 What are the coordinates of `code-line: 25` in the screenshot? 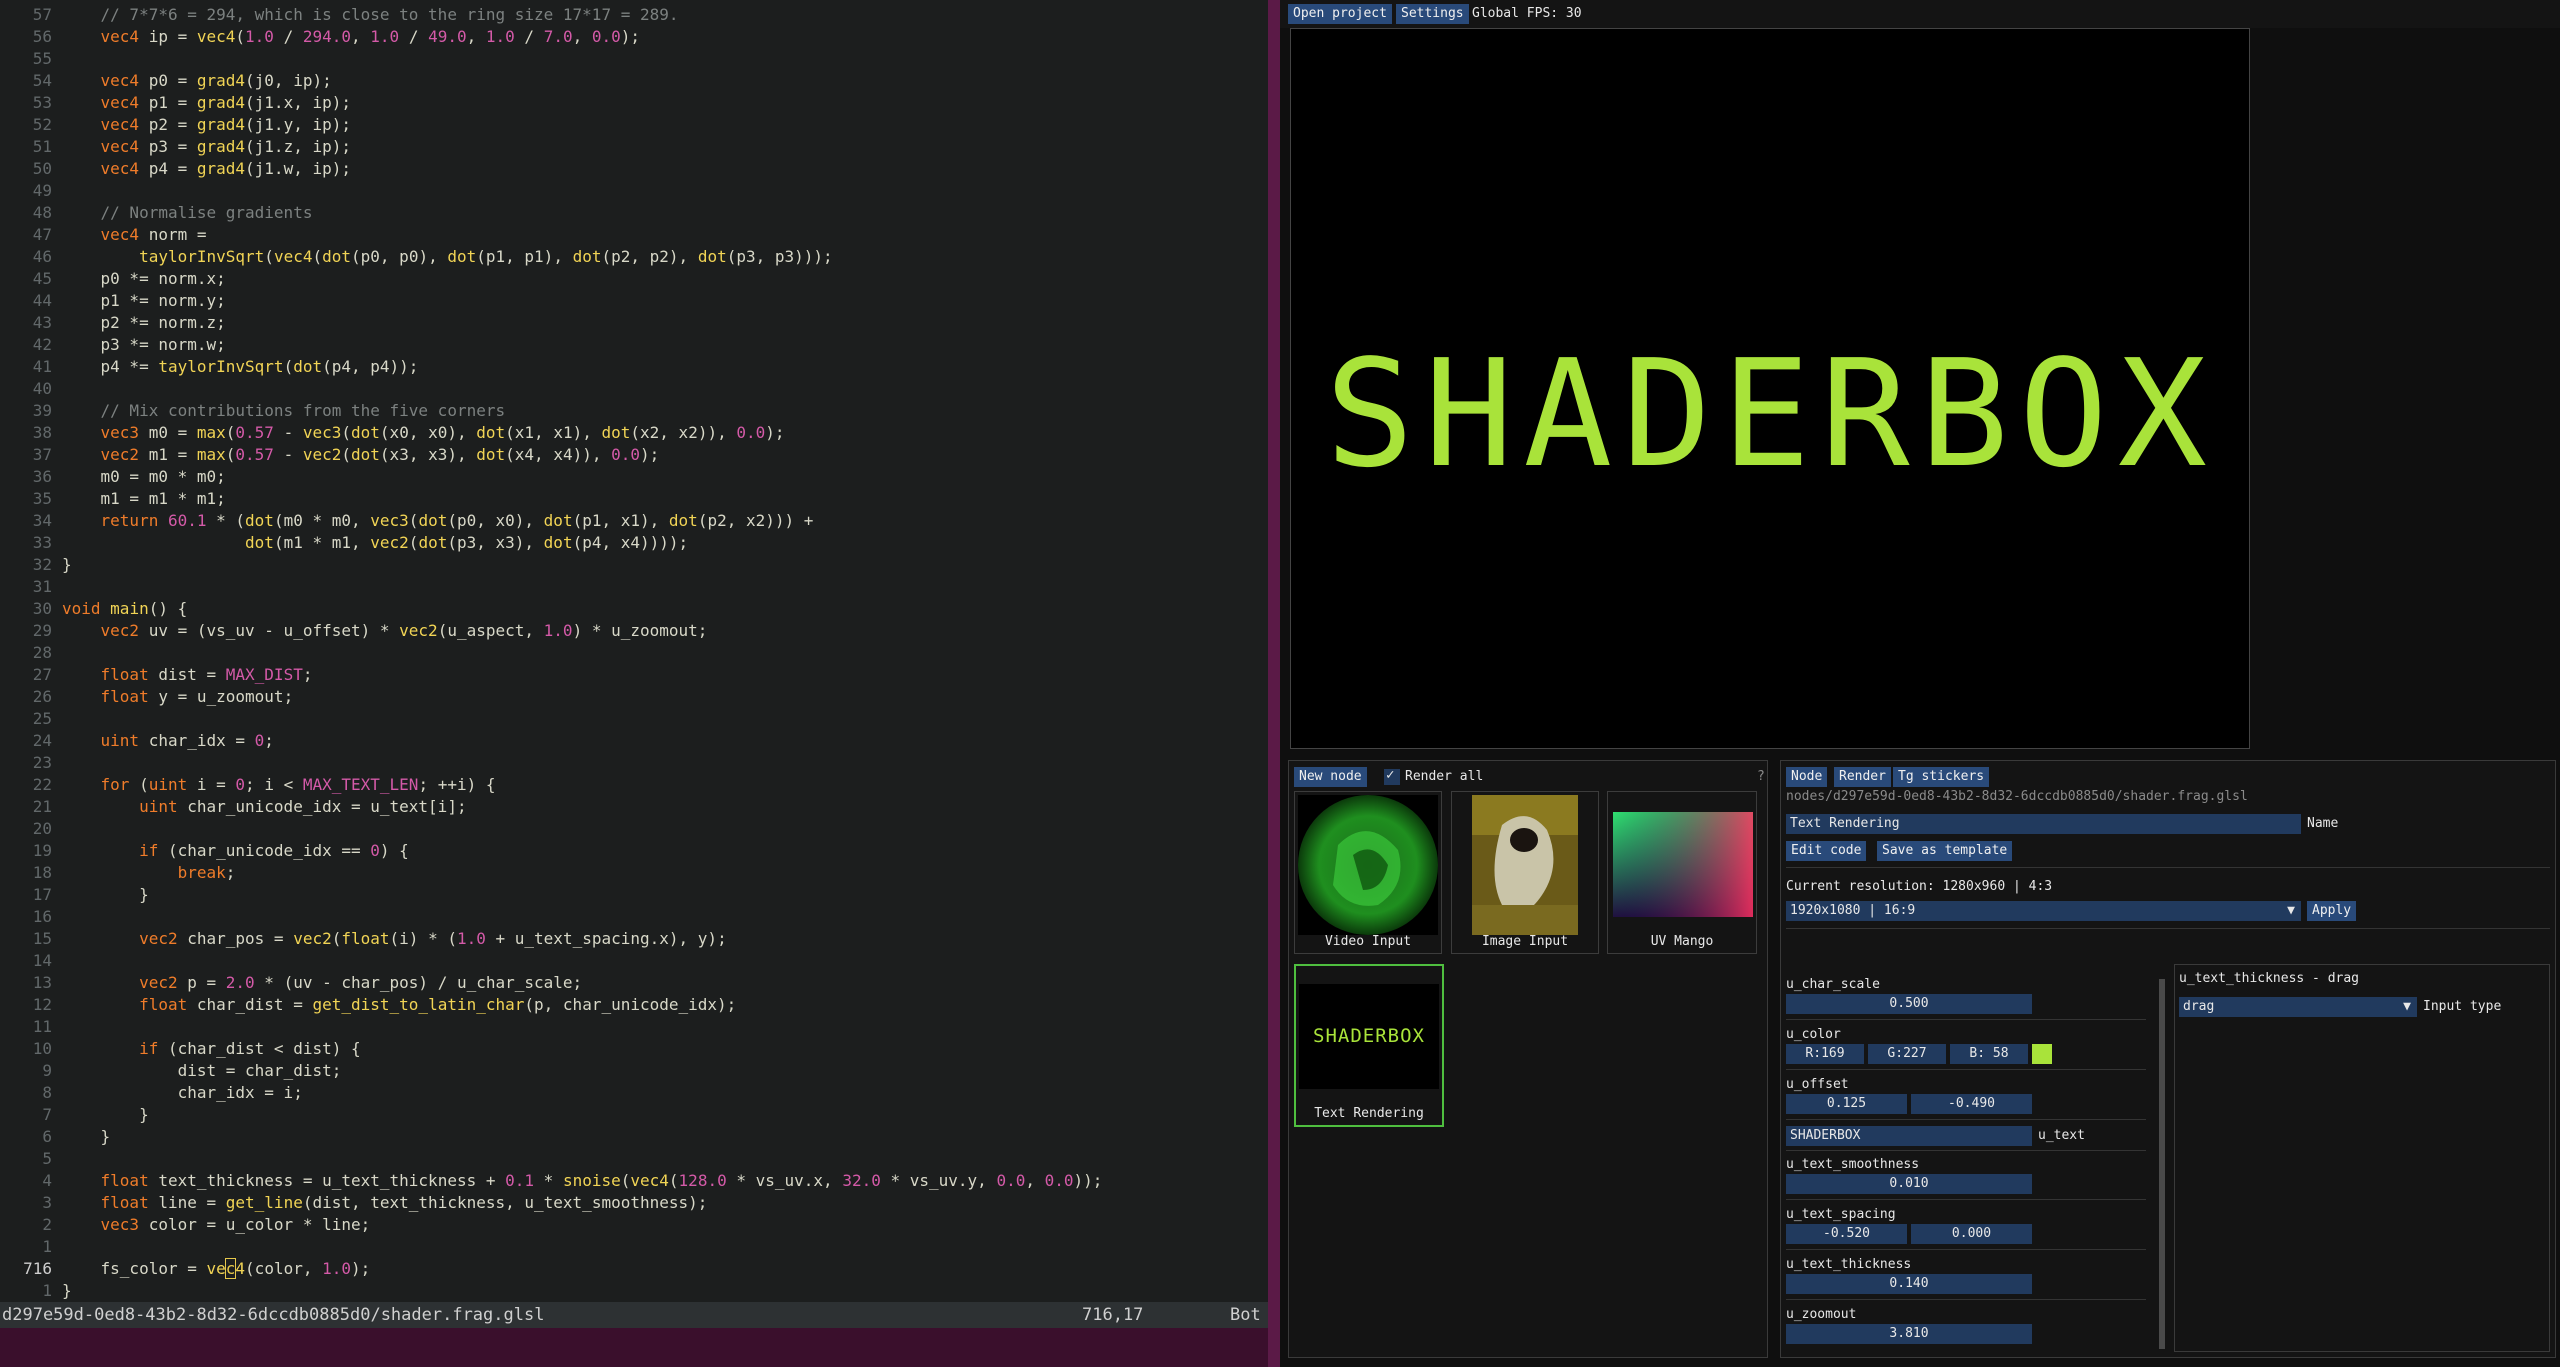 It's located at (634, 719).